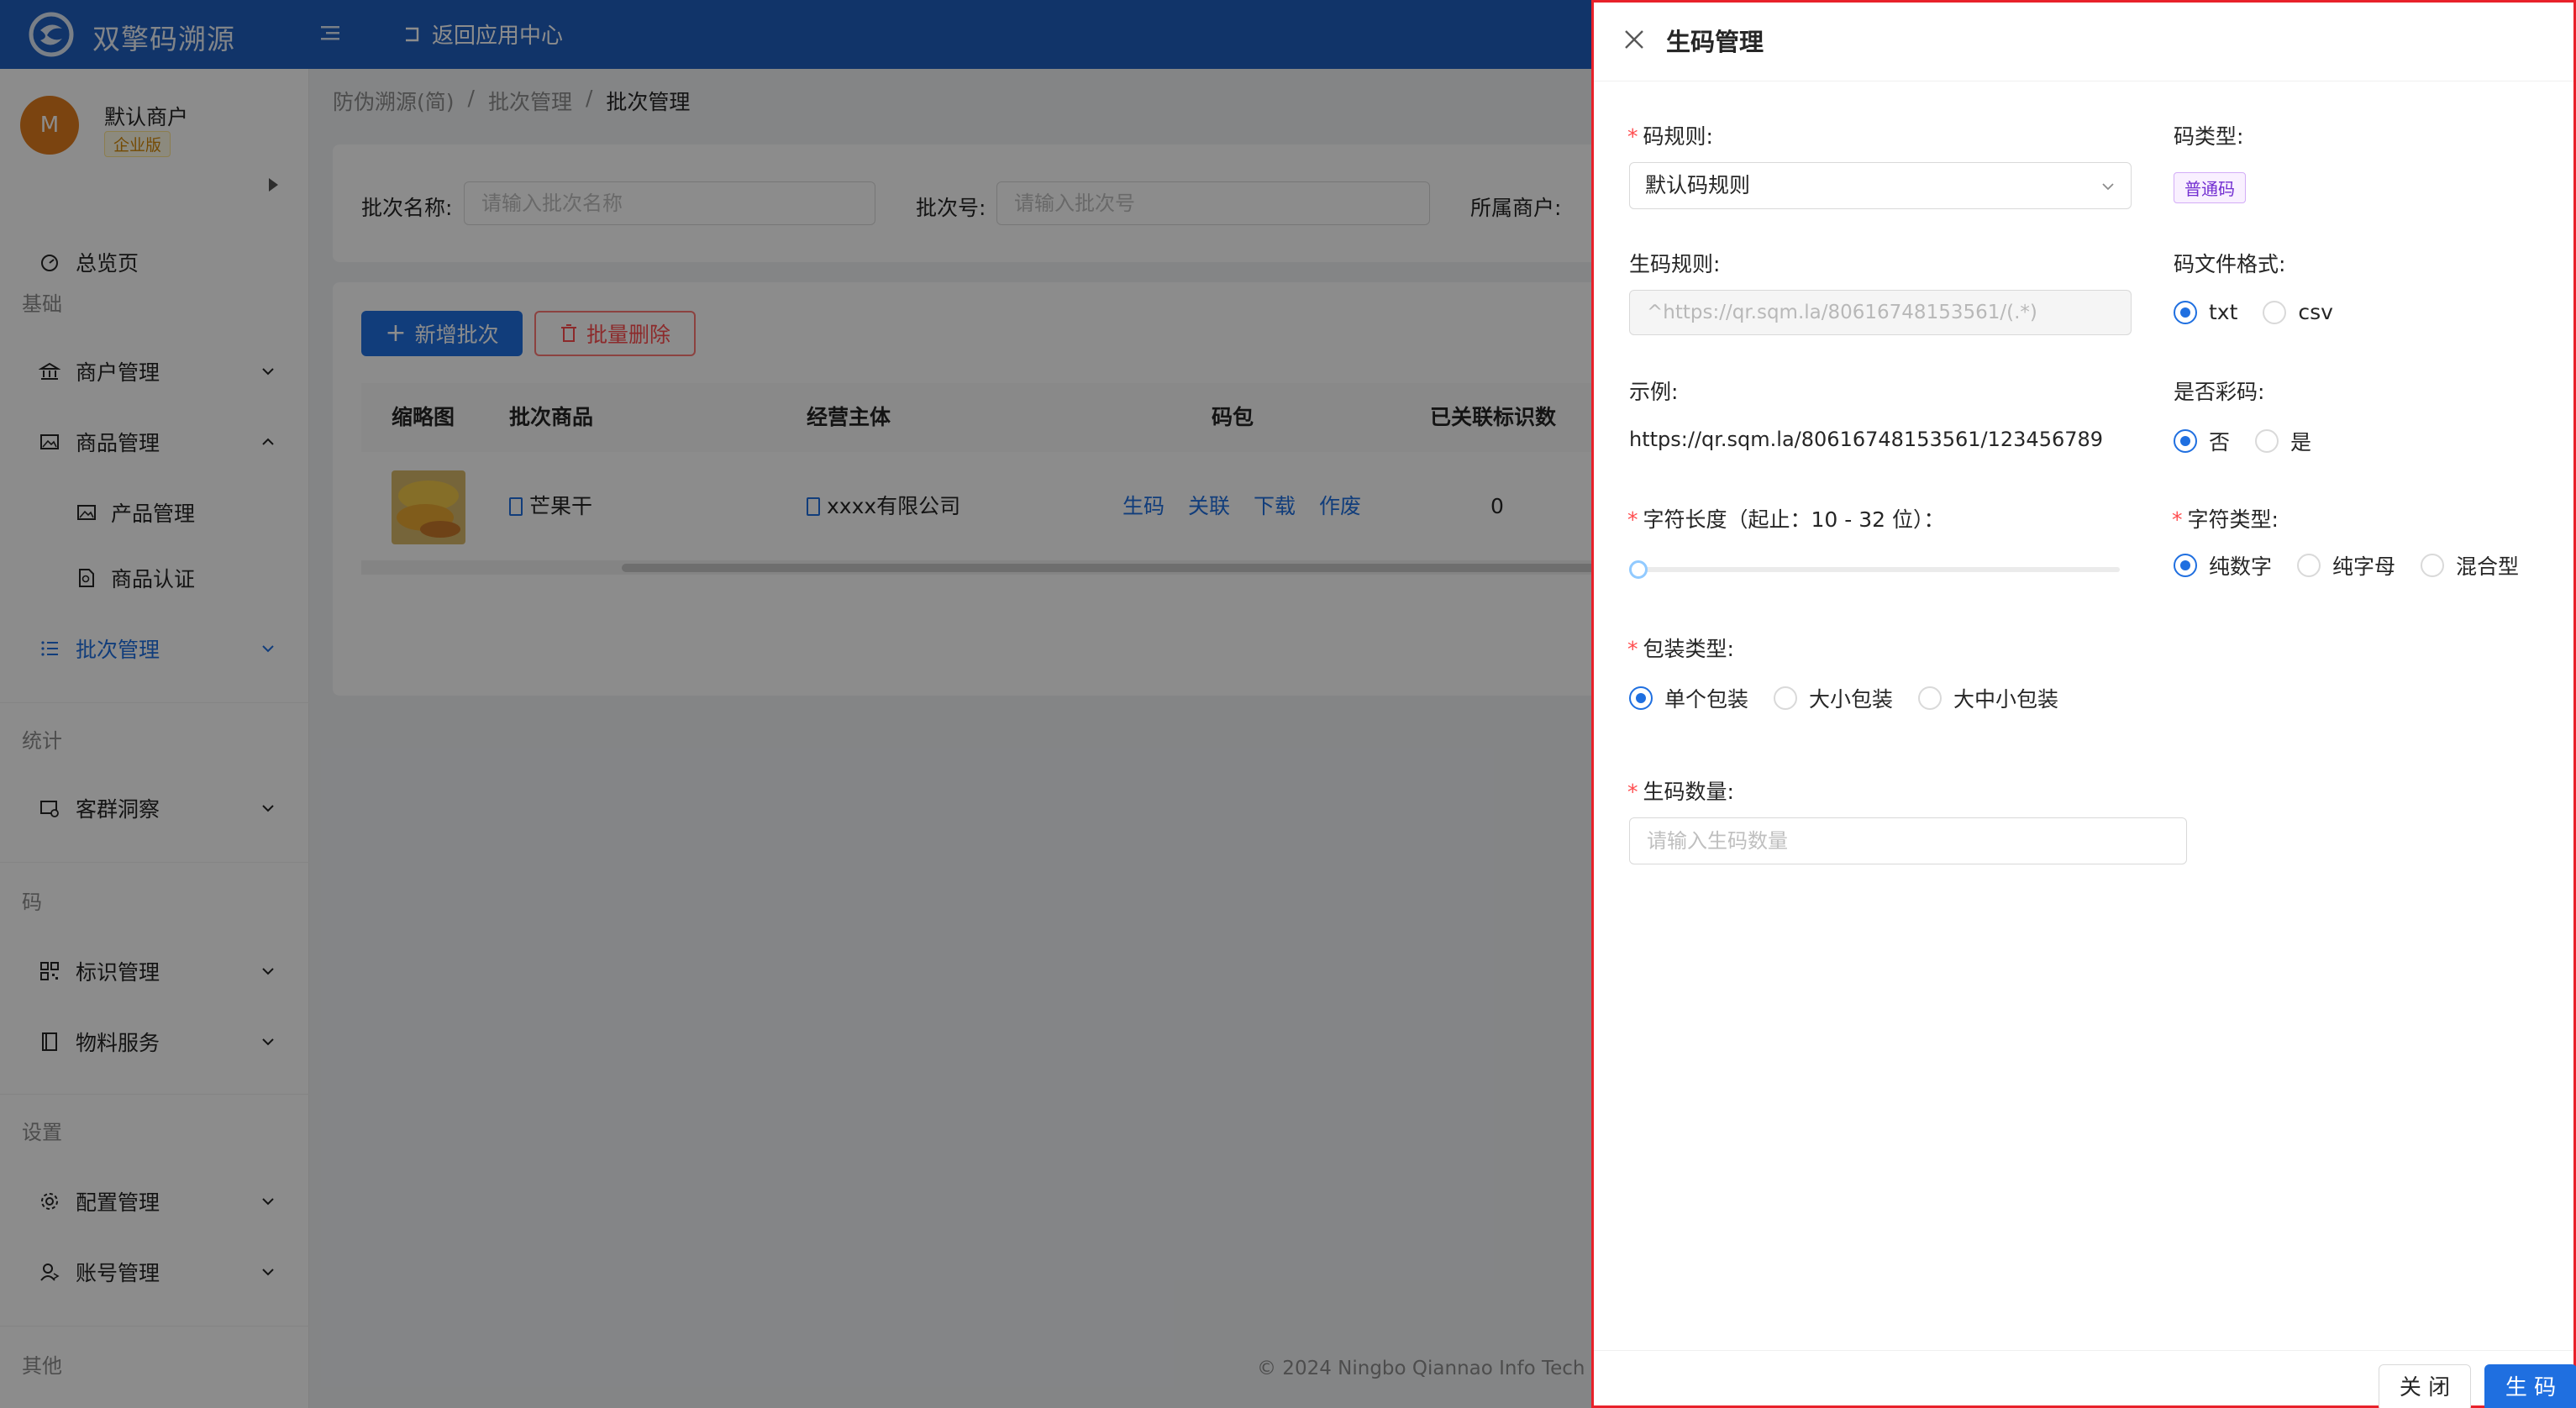 This screenshot has height=1408, width=2576. I want to click on generate-button: 生 码, so click(2530, 1386).